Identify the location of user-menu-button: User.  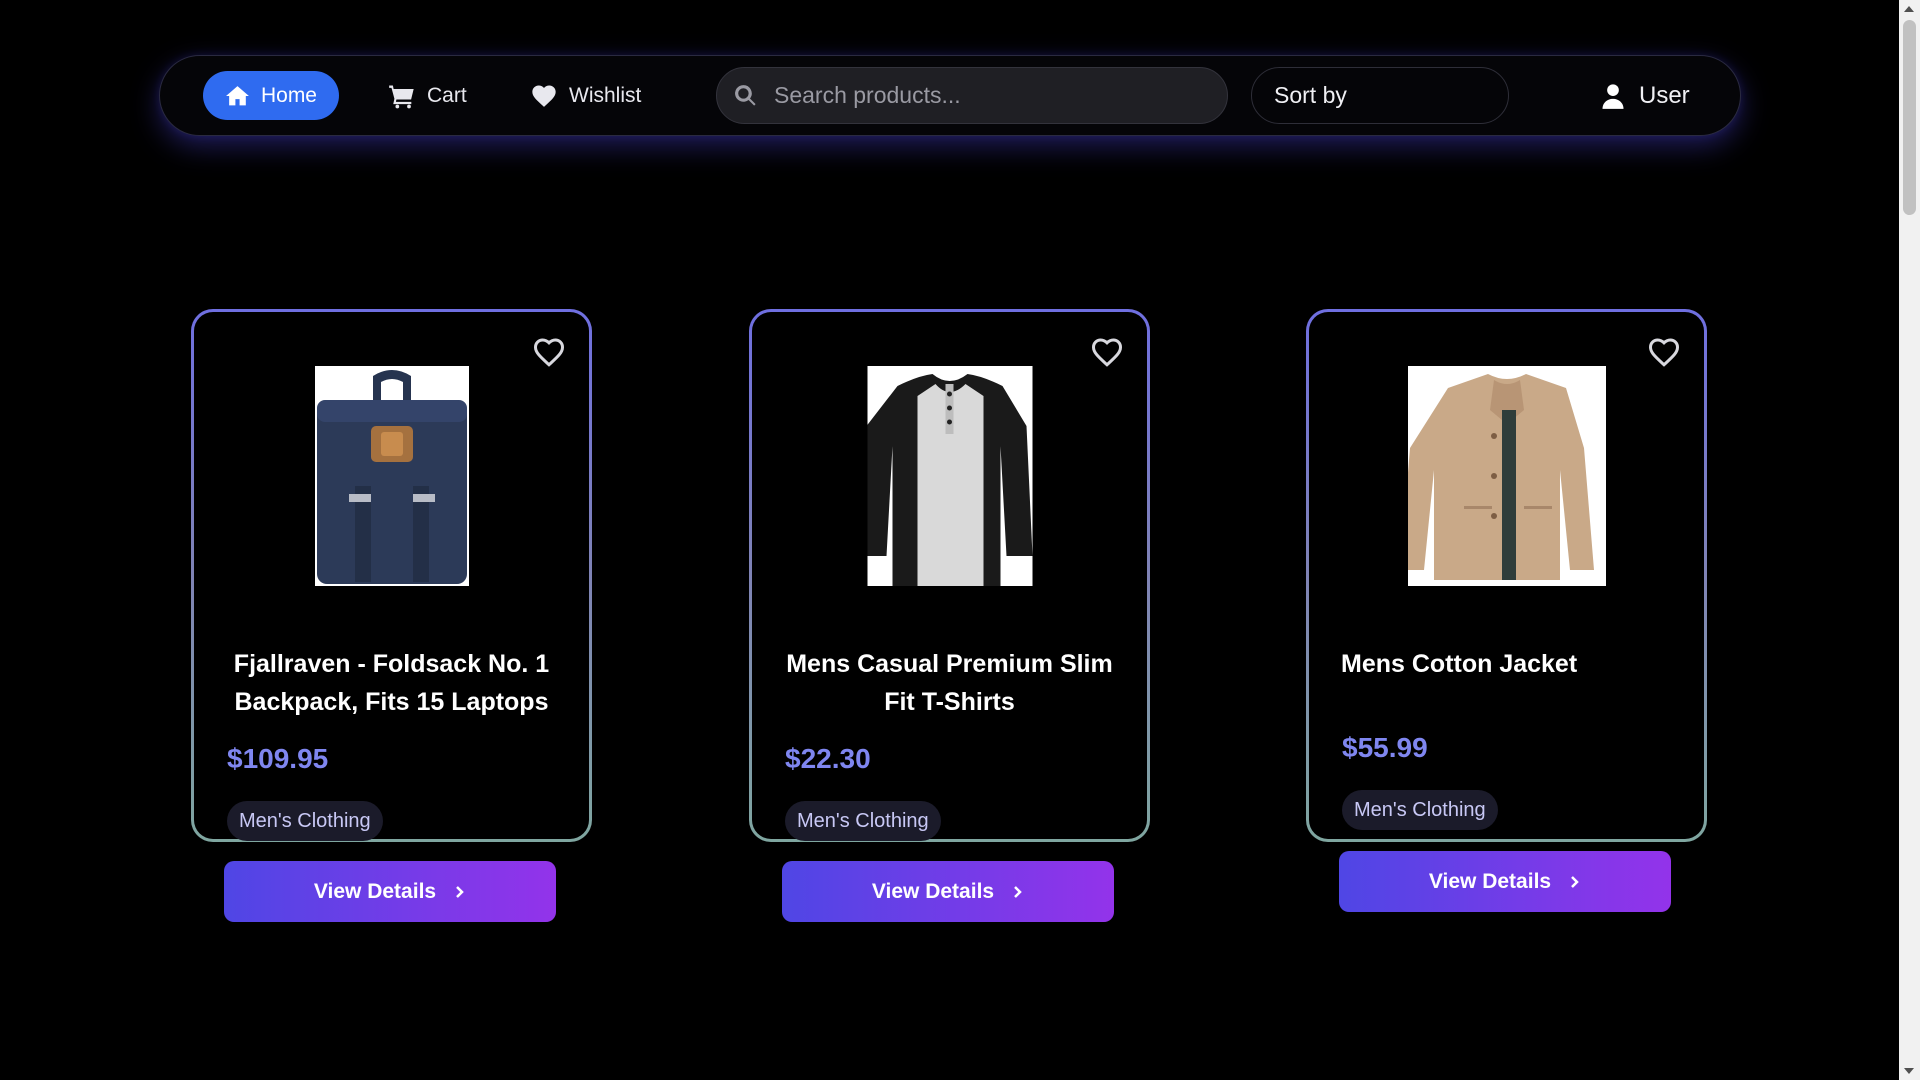
(1644, 95).